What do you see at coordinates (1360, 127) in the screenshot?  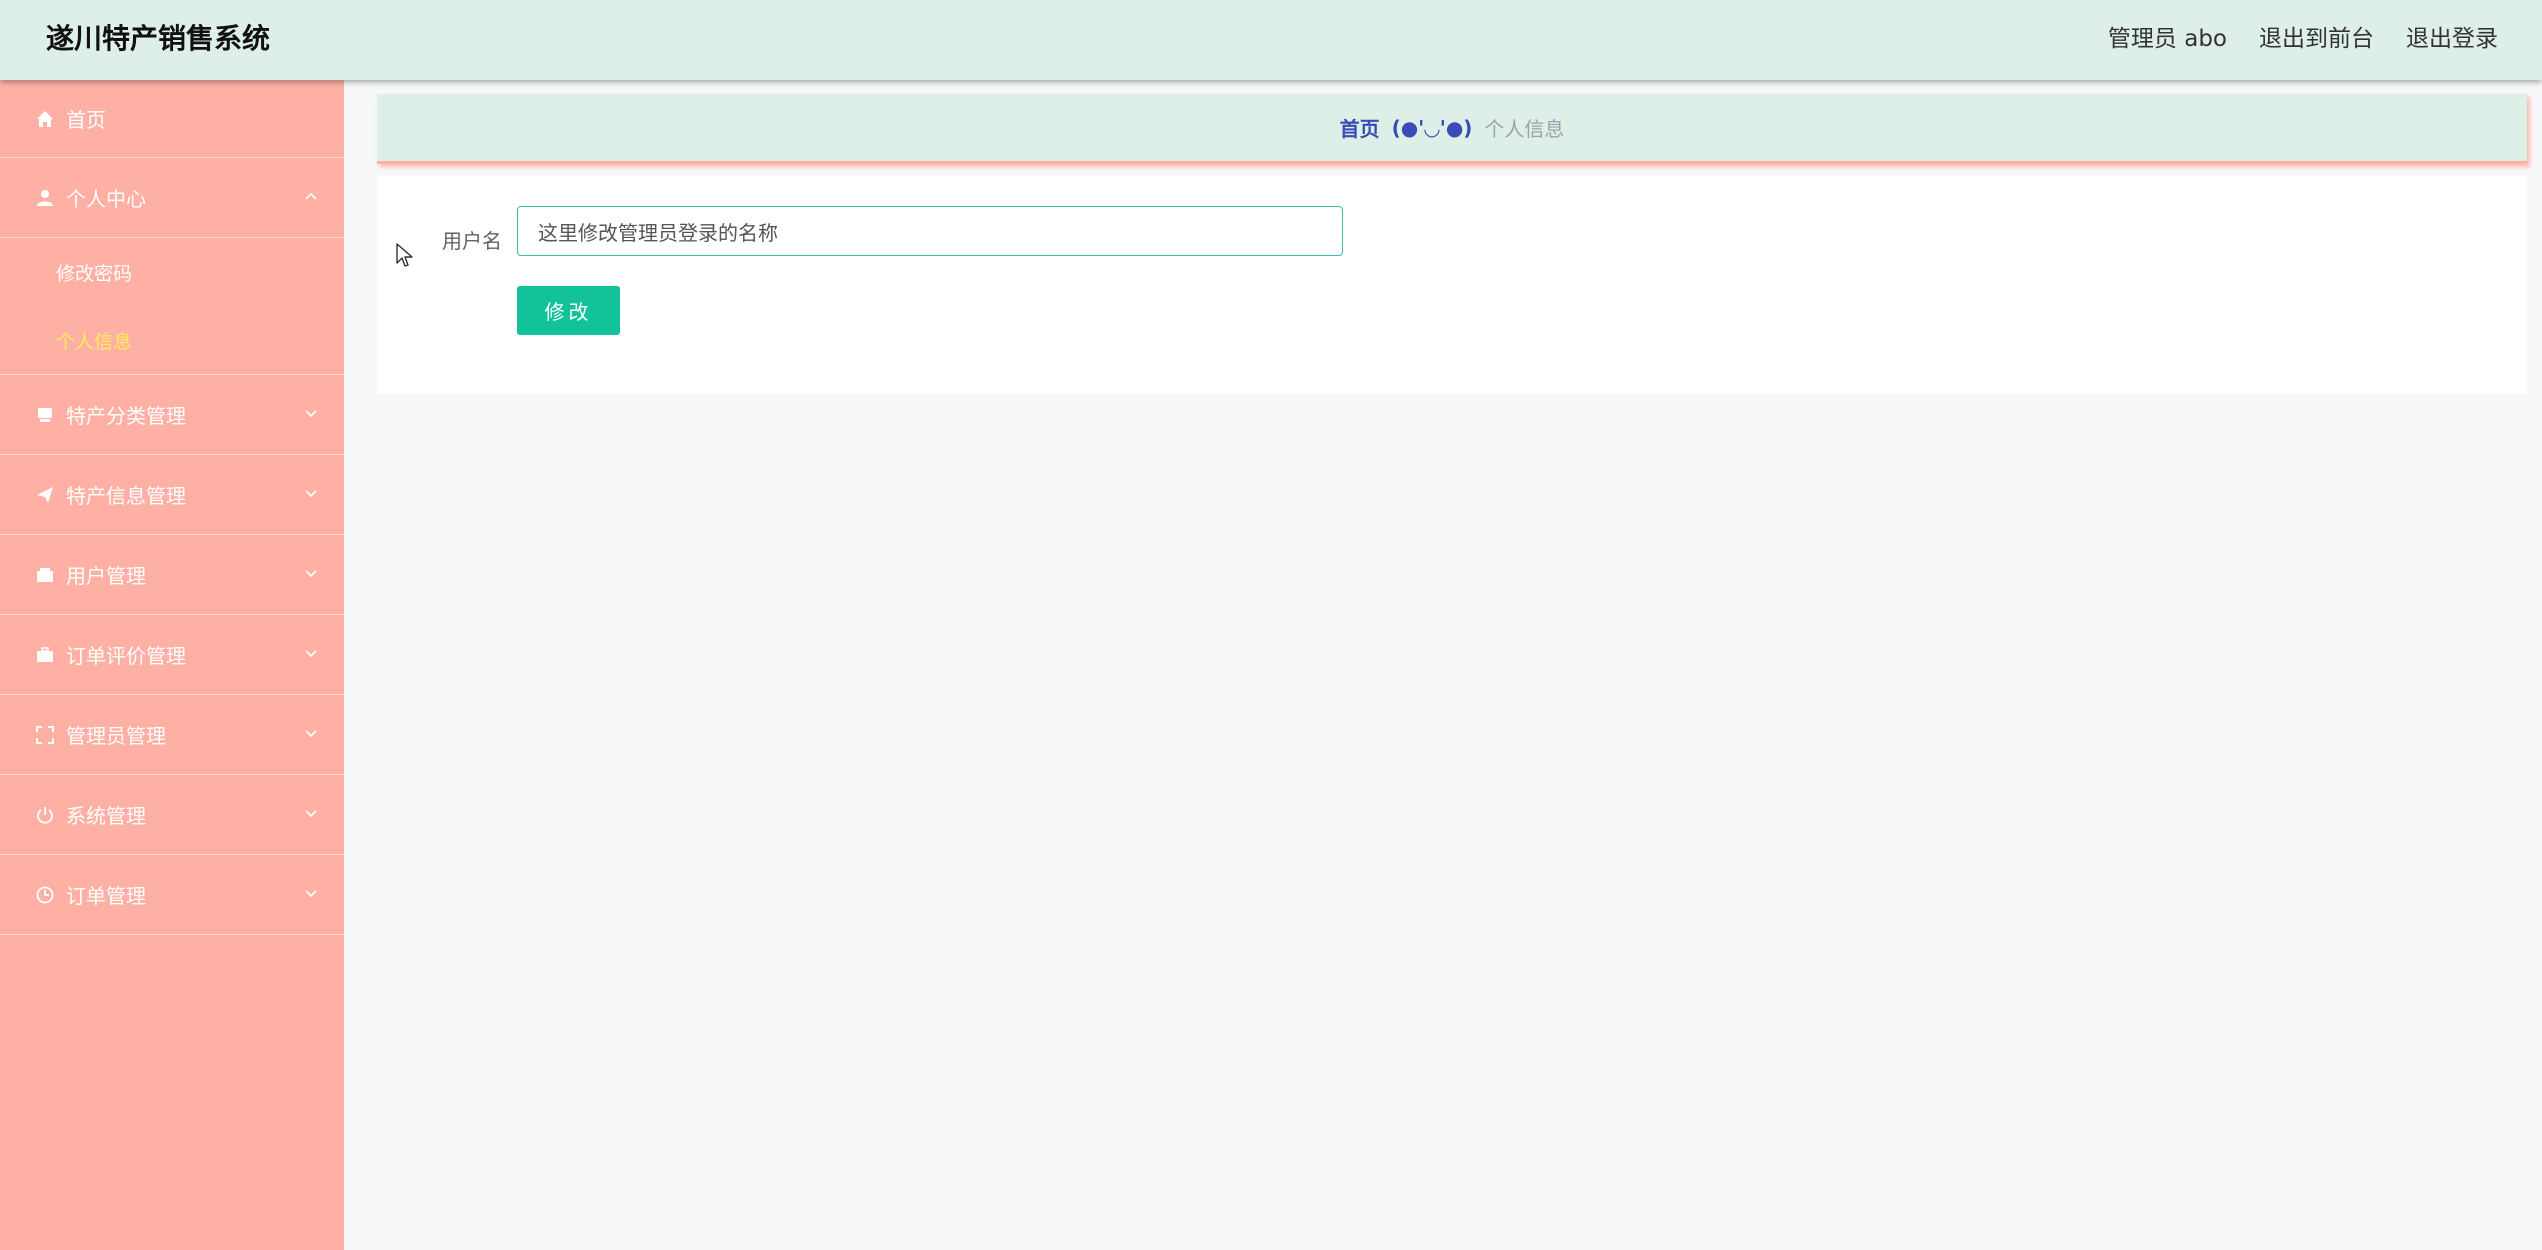 I see `breadcrumb-home-link: 首页` at bounding box center [1360, 127].